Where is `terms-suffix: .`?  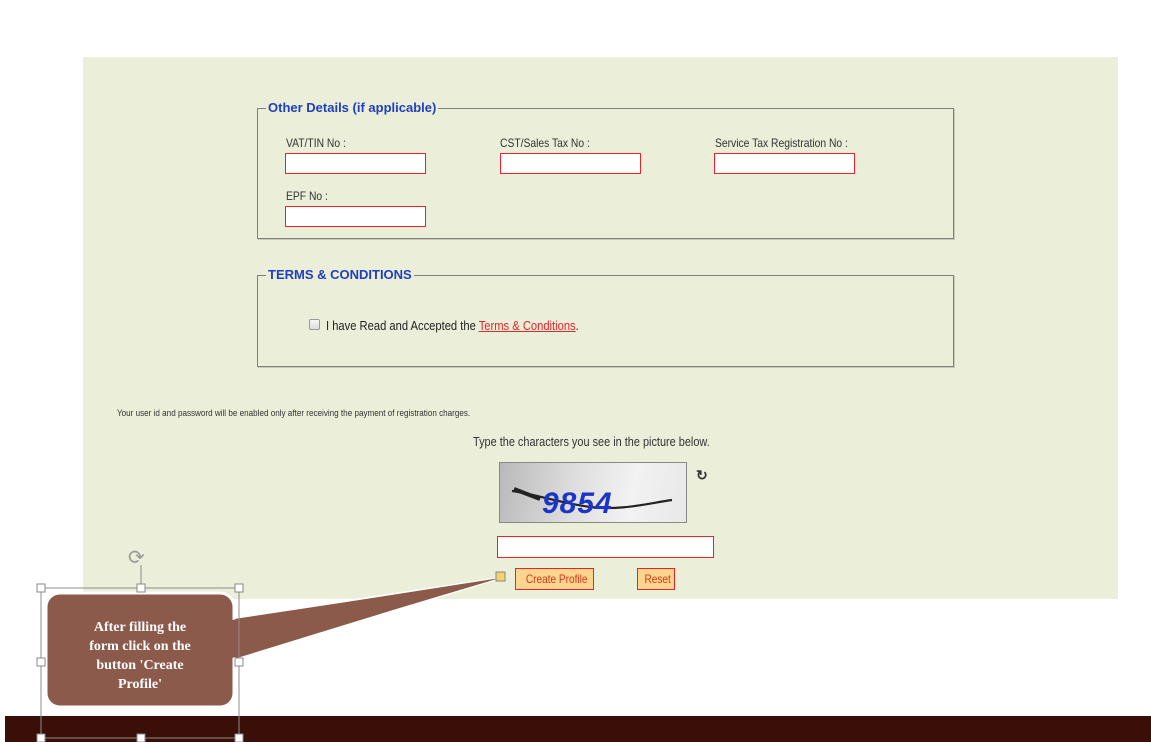 terms-suffix: . is located at coordinates (577, 325).